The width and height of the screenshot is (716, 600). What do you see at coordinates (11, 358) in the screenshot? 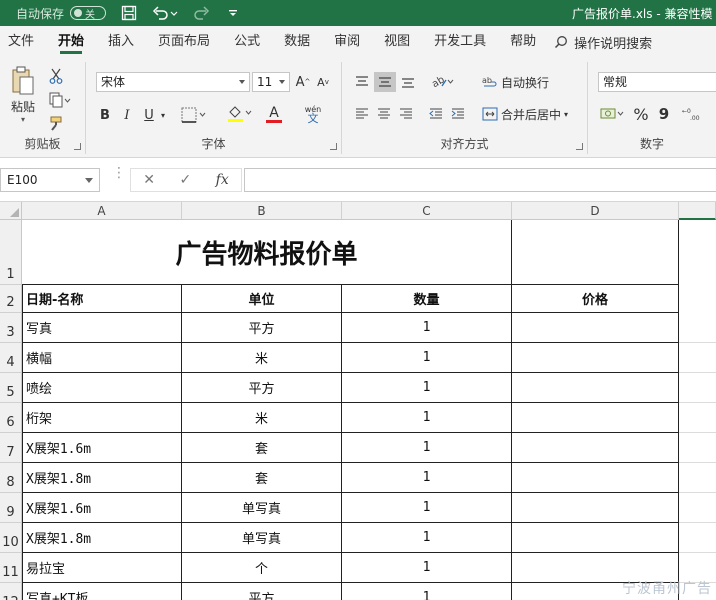
I see `row-header: 4` at bounding box center [11, 358].